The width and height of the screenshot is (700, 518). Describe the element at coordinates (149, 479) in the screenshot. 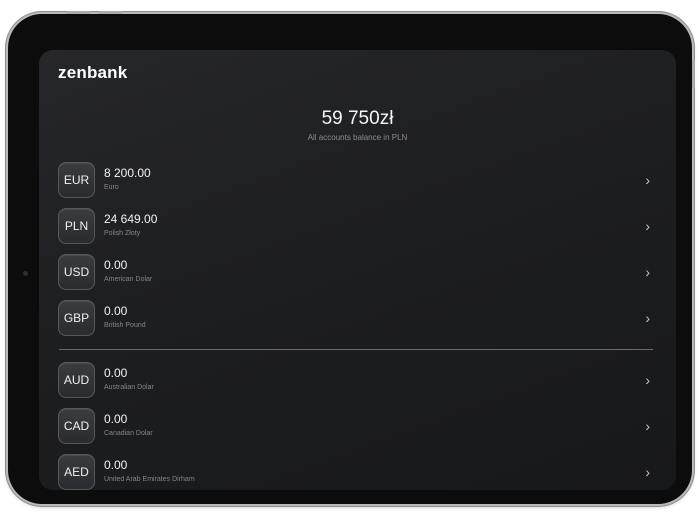

I see `currency-name: United Arab Emirates Dirham` at that location.